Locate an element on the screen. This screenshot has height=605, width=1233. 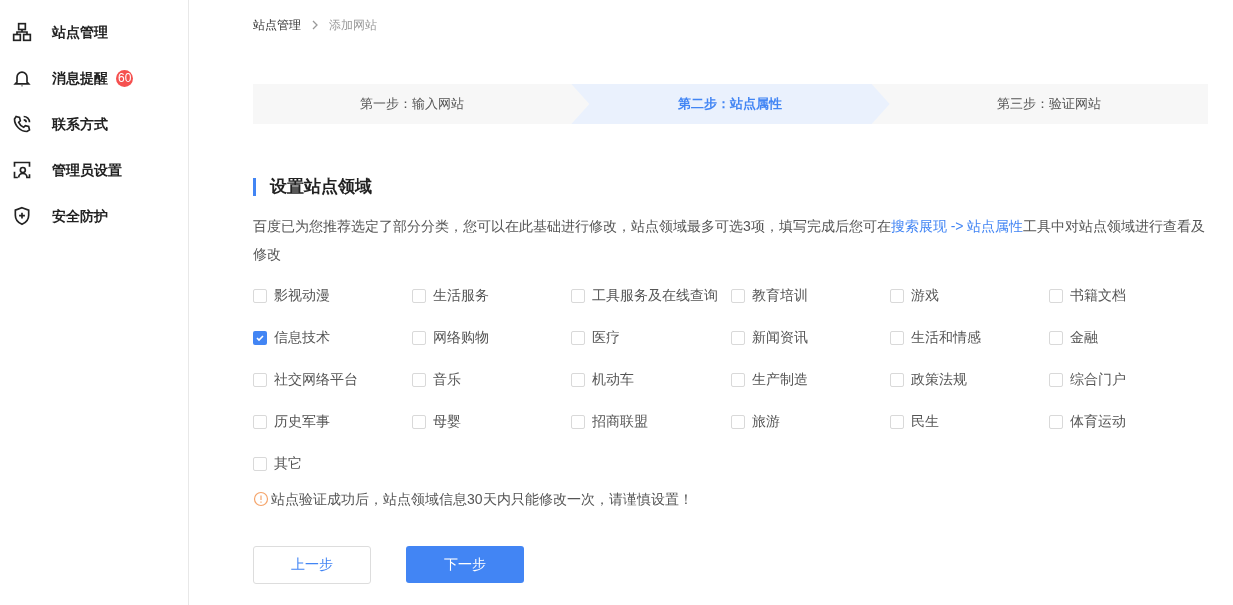
count-badge: 60 is located at coordinates (125, 78).